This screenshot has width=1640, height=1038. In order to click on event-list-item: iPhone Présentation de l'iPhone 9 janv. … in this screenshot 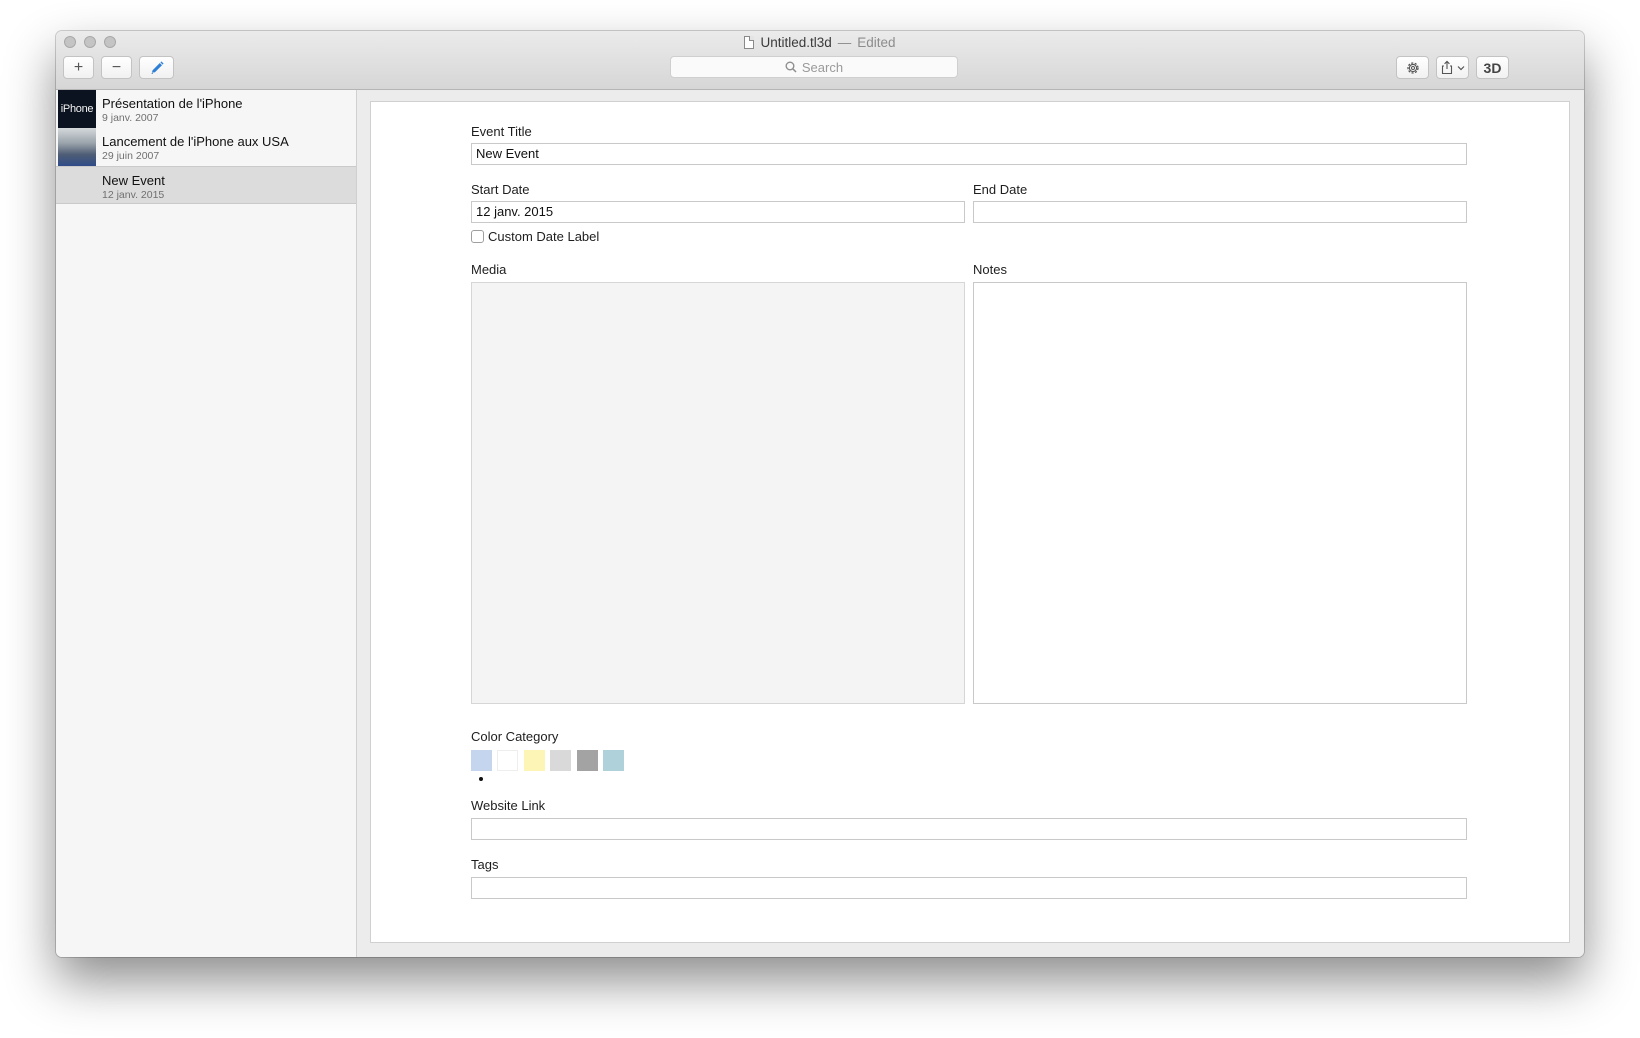, I will do `click(206, 109)`.